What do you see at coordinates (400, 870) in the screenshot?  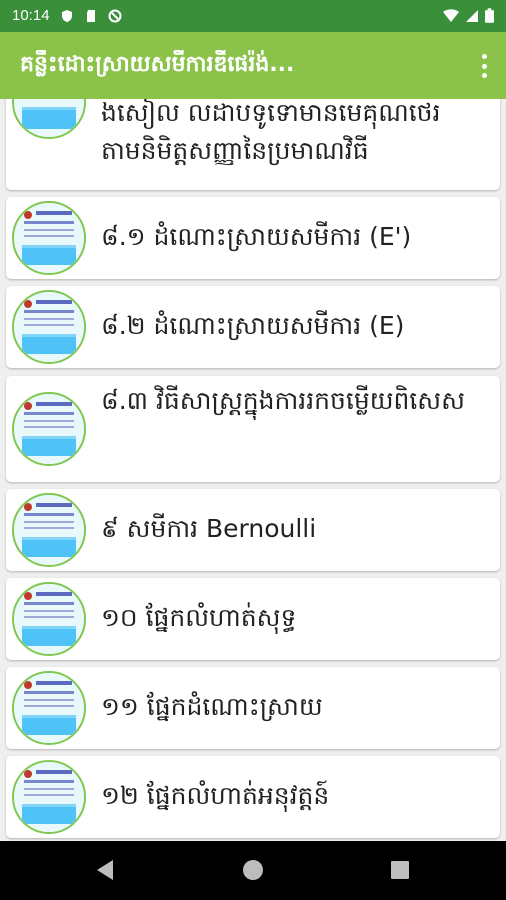 I see `recents-icon` at bounding box center [400, 870].